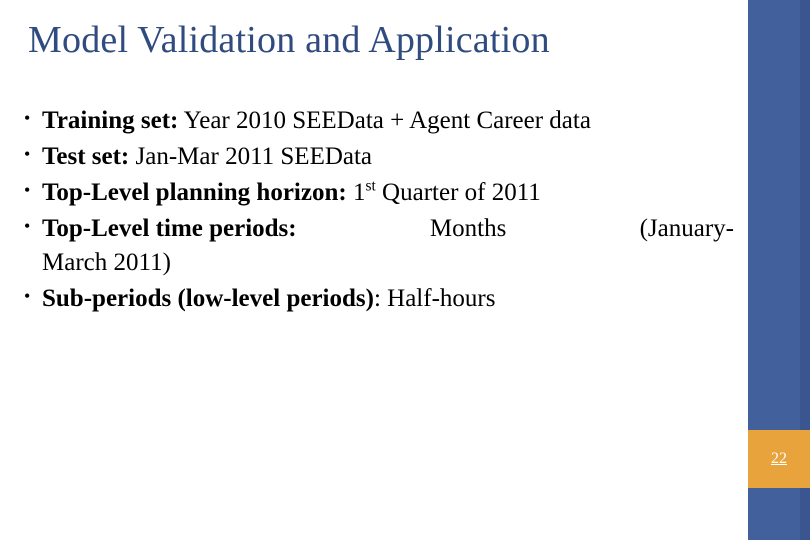 Image resolution: width=810 pixels, height=540 pixels. I want to click on list-item-label: Top-Level time periods:, so click(169, 228).